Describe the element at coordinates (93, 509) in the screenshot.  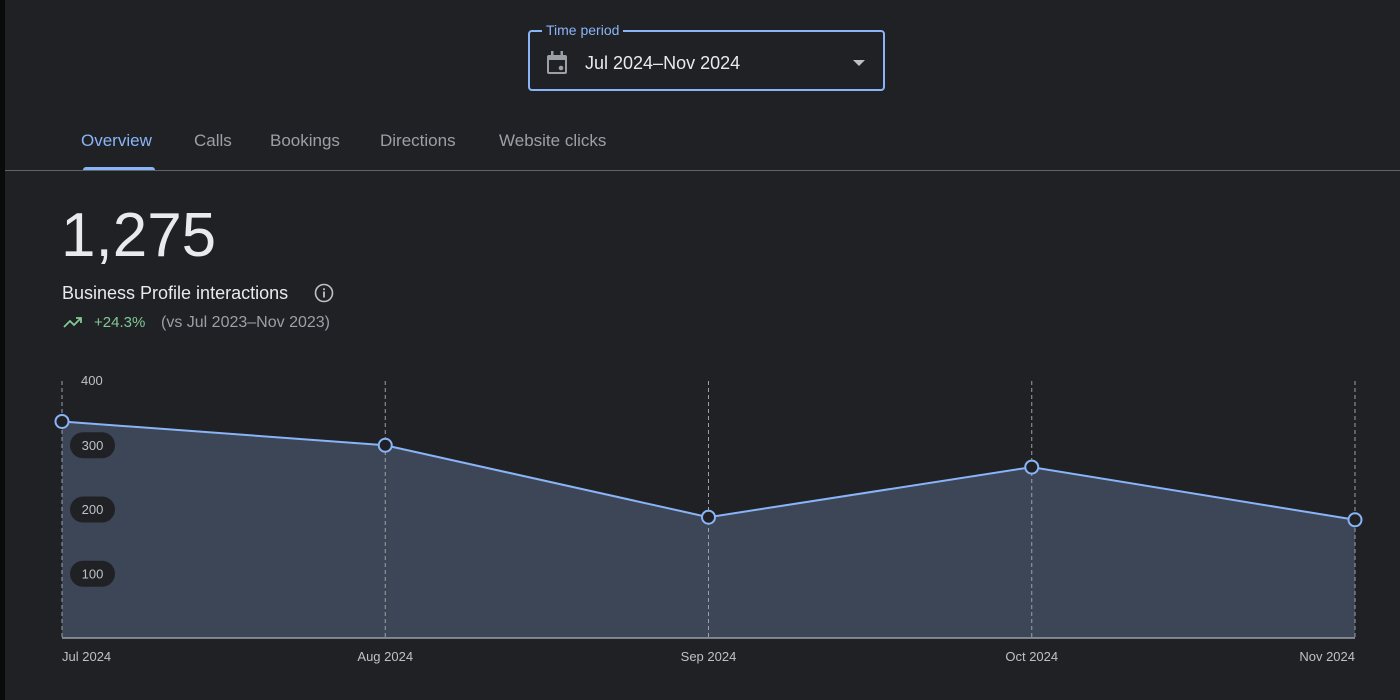
I see `y-tick-label: 200` at that location.